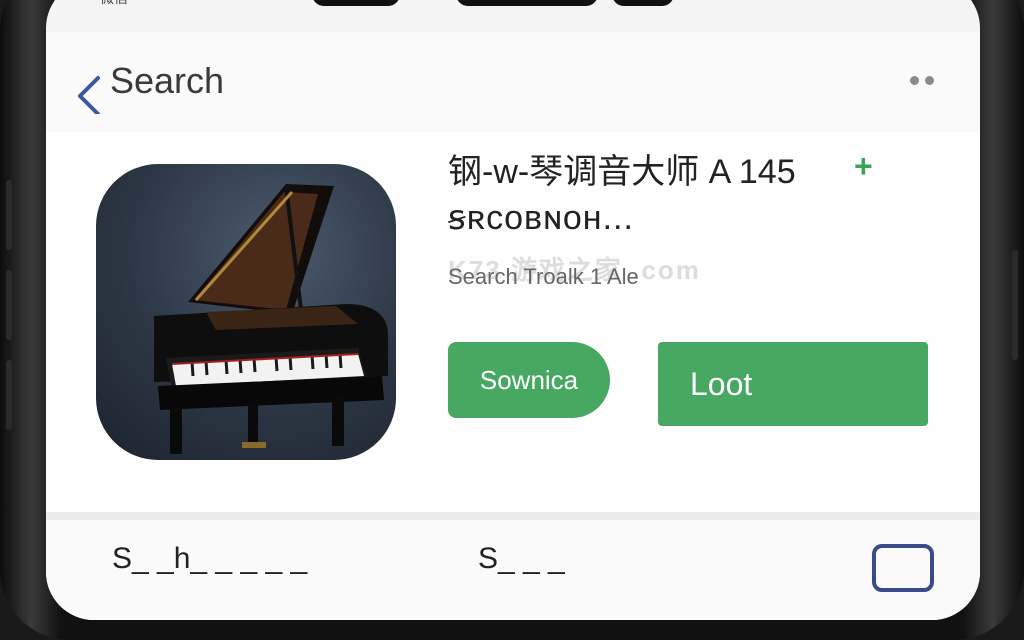 The height and width of the screenshot is (640, 1024). Describe the element at coordinates (622, 172) in the screenshot. I see `app-title: 钢-w-琴调音大师 A 145` at that location.